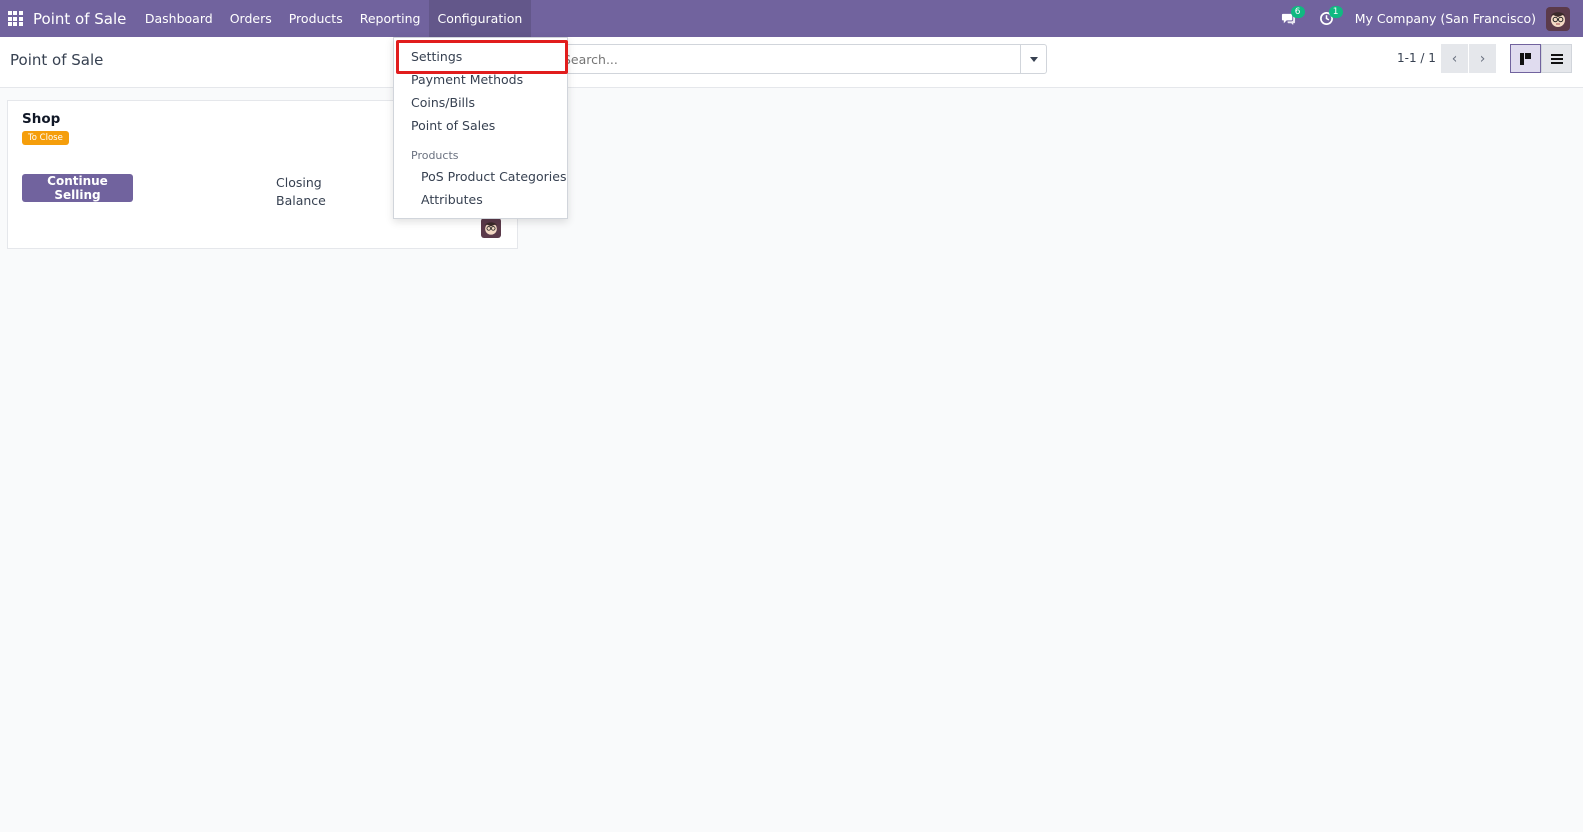 This screenshot has width=1583, height=832. I want to click on chevron-right-icon: ›, so click(1482, 58).